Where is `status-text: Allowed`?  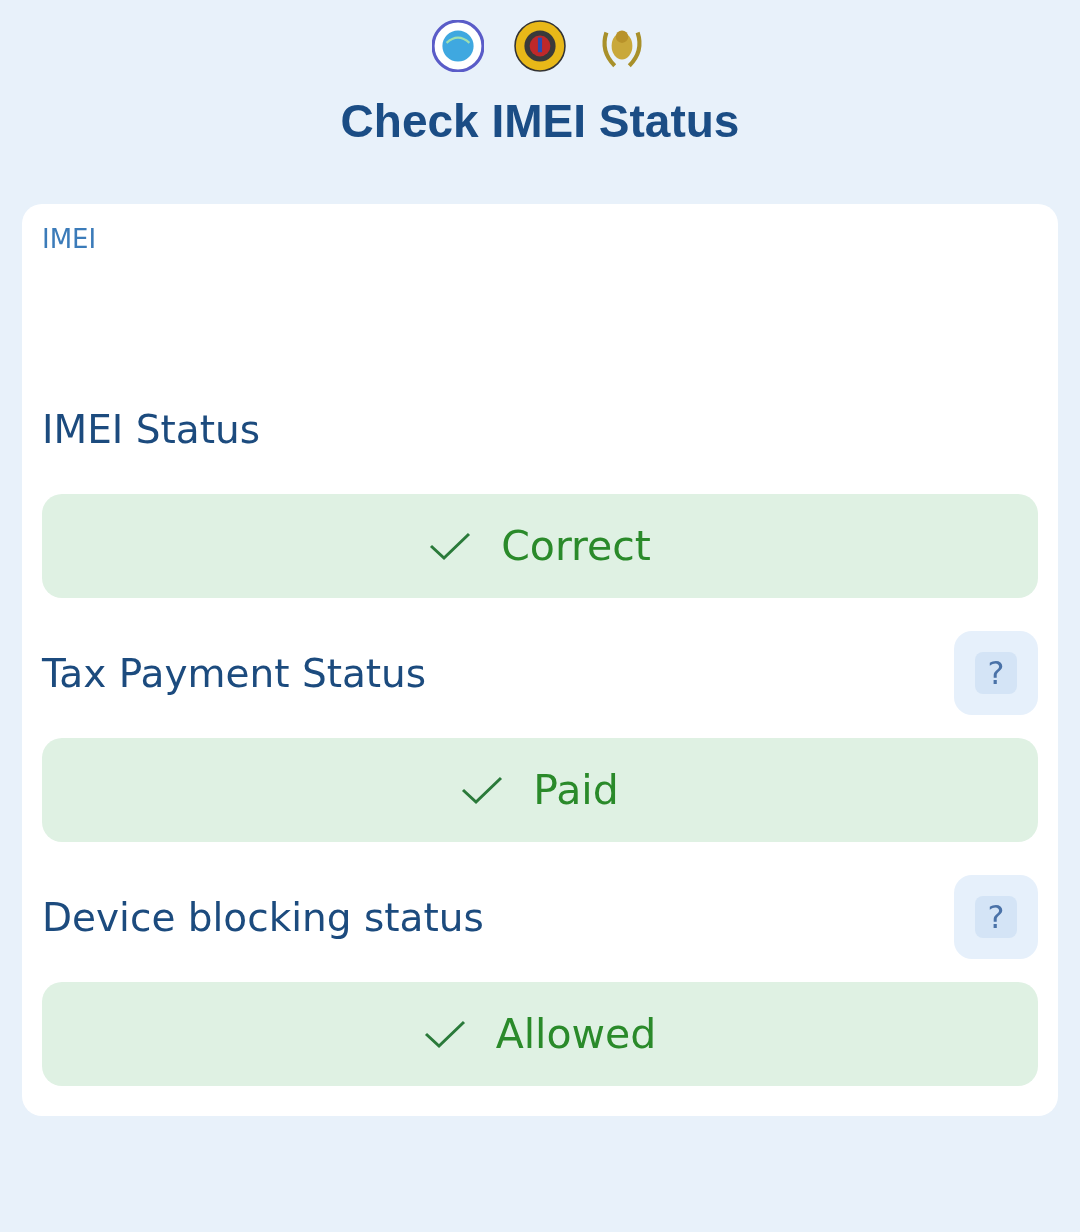 status-text: Allowed is located at coordinates (576, 1034).